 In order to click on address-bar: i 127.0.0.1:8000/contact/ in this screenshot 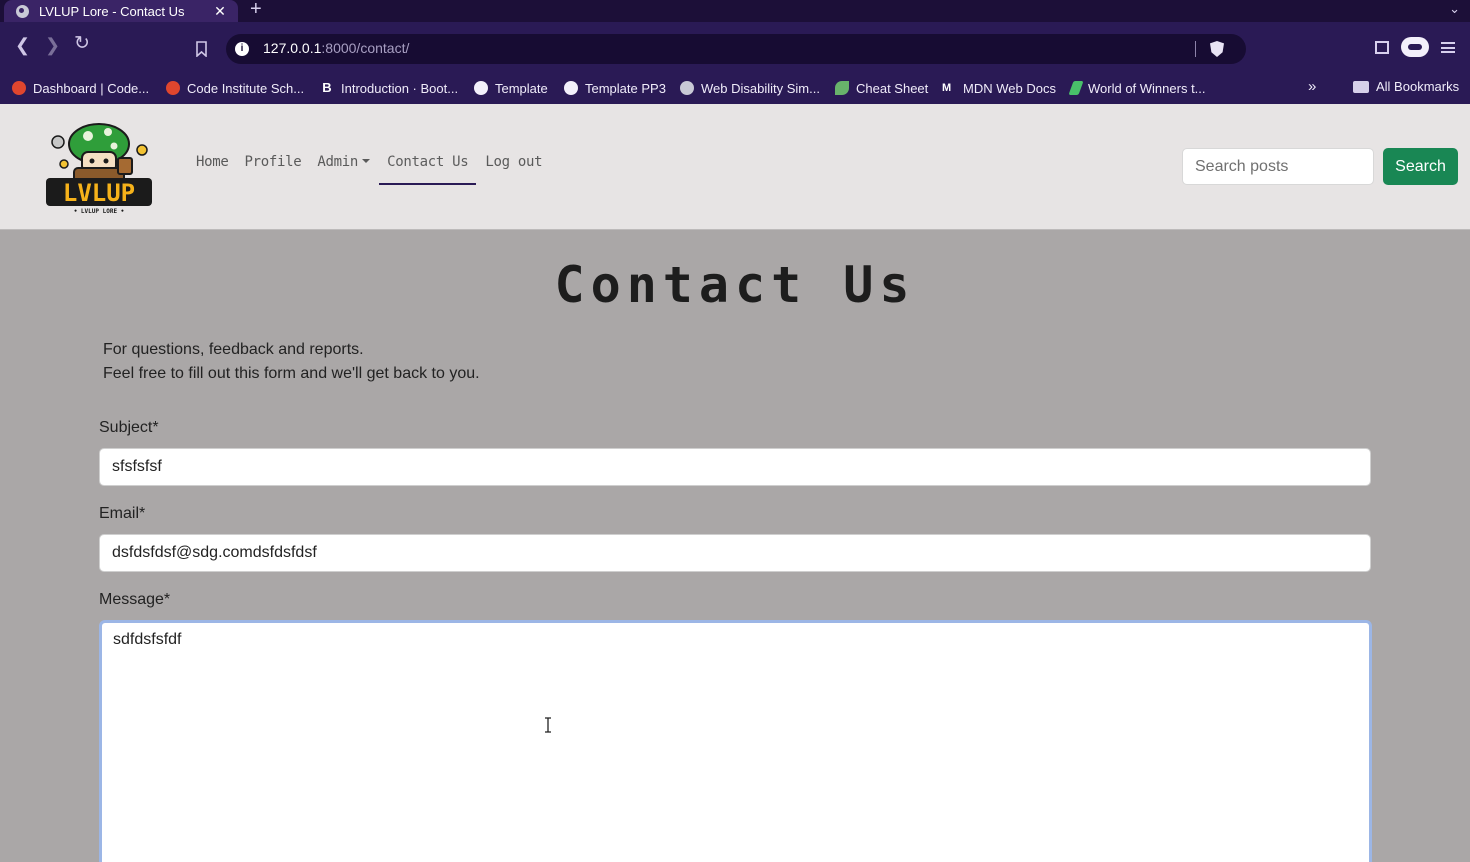, I will do `click(736, 49)`.